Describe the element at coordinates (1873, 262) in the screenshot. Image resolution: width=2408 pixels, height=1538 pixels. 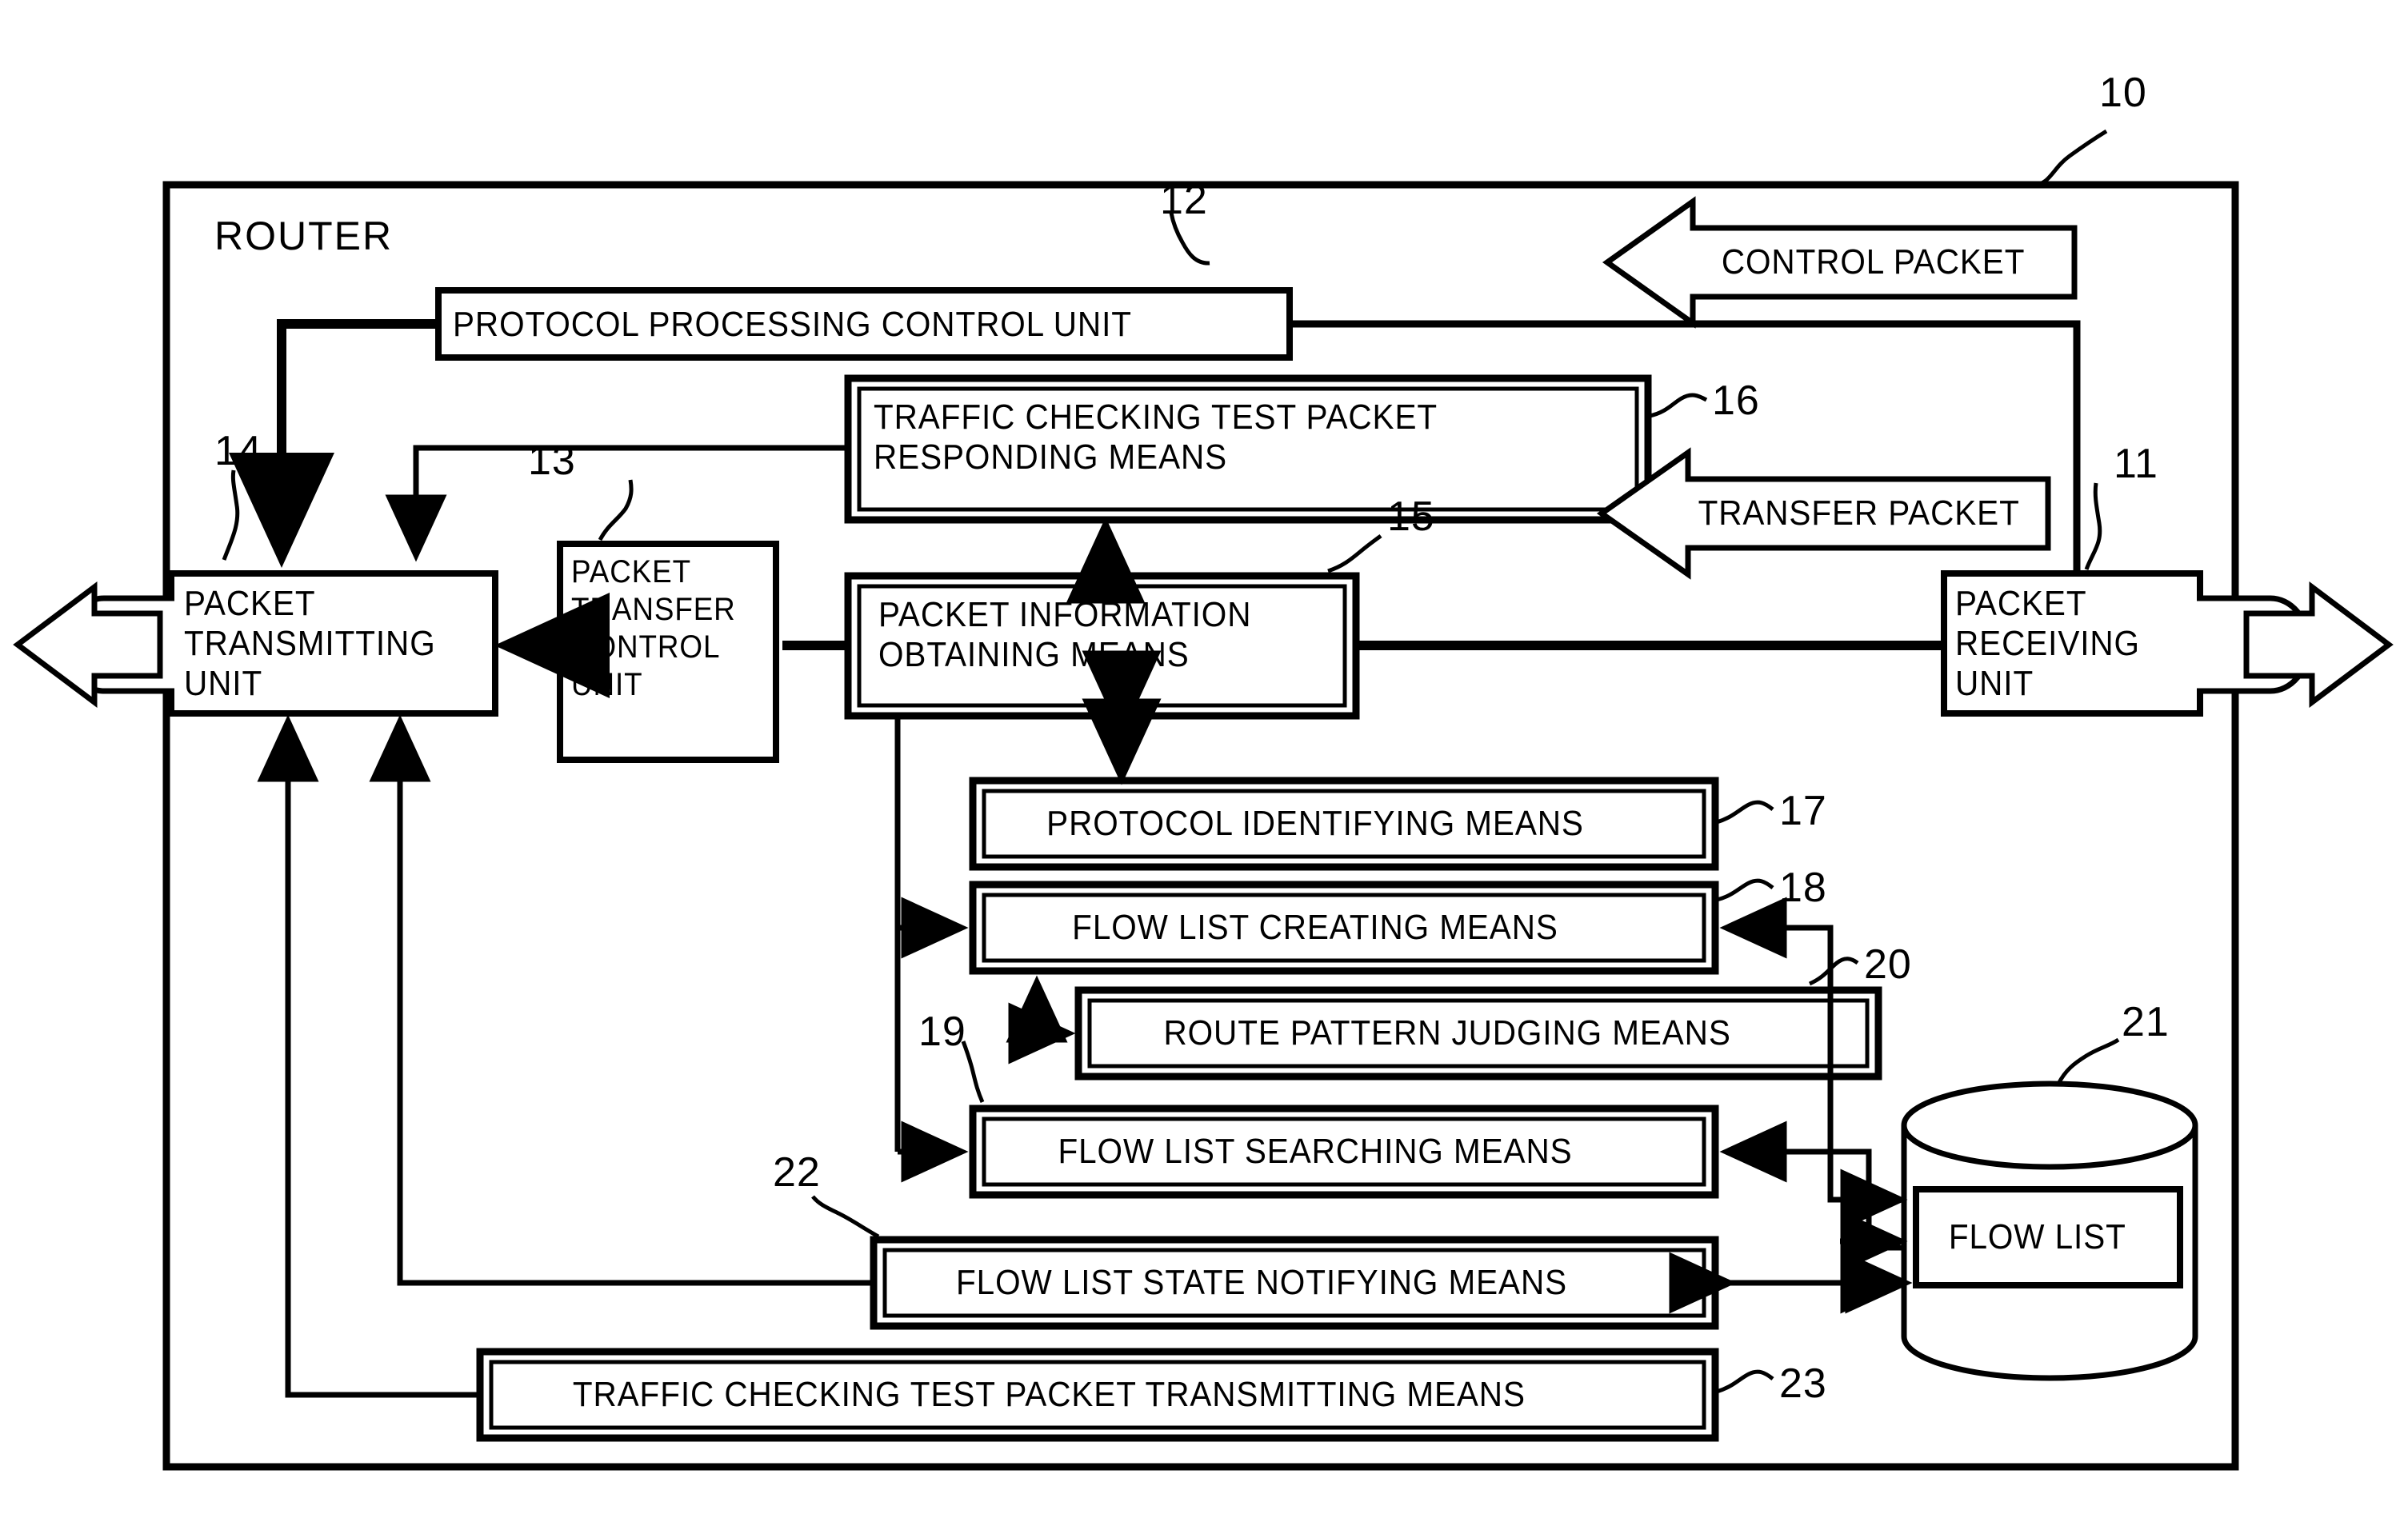
I see `label-control-packet-arrow: CONTROL PACKET` at that location.